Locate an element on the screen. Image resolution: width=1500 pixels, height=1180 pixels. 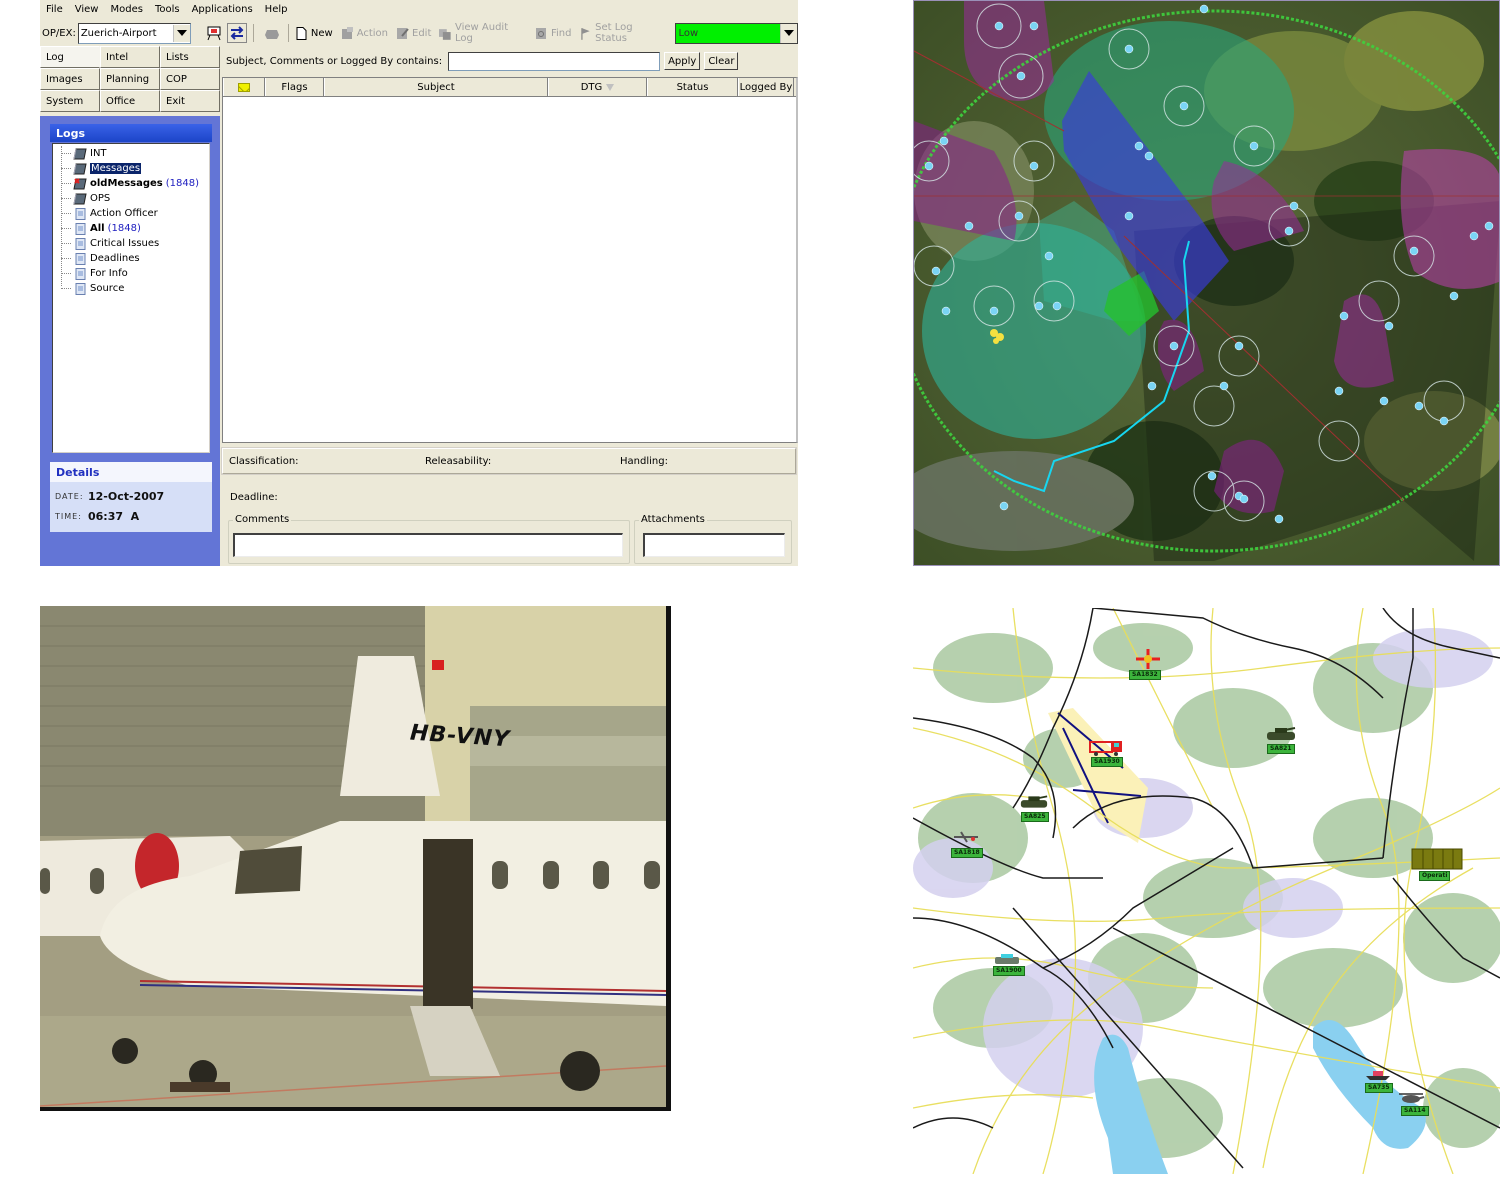
unit-label-sa1832: SA1832 is located at coordinates (1145, 675).